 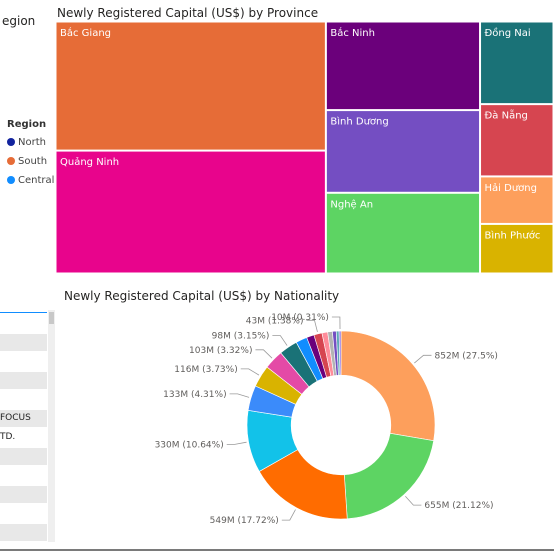 What do you see at coordinates (194, 395) in the screenshot?
I see `donut-data-label: 133M (4.31%)` at bounding box center [194, 395].